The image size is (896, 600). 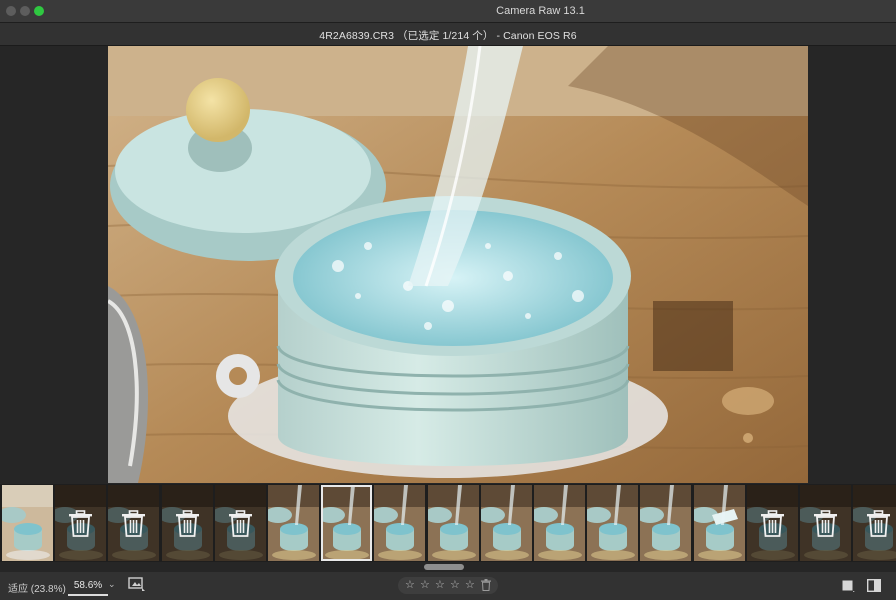 What do you see at coordinates (37, 587) in the screenshot?
I see `zoom-fit-button: 适应 (23.8%)` at bounding box center [37, 587].